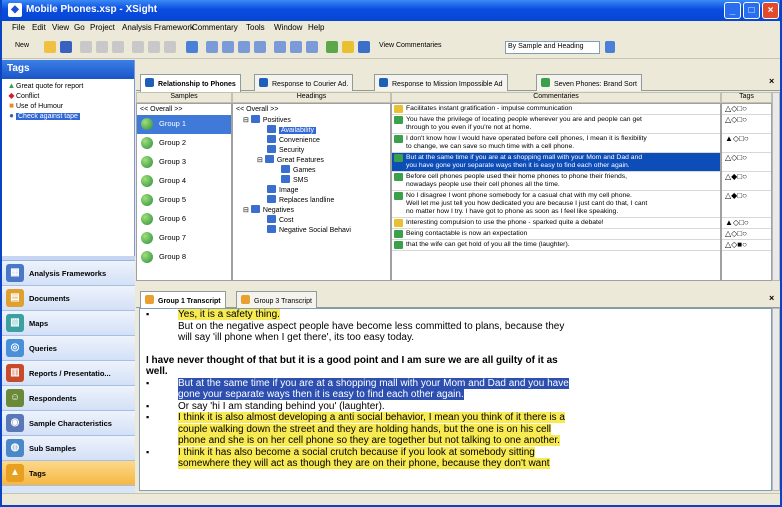 The height and width of the screenshot is (507, 782). I want to click on heading-item: ⊟ Negatives, so click(311, 210).